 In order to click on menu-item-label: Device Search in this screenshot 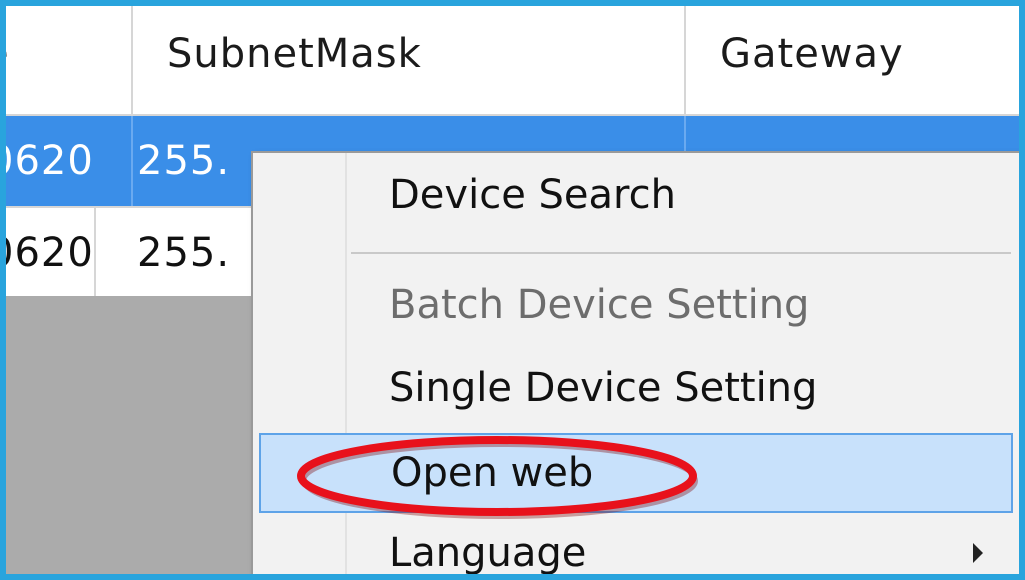, I will do `click(532, 195)`.